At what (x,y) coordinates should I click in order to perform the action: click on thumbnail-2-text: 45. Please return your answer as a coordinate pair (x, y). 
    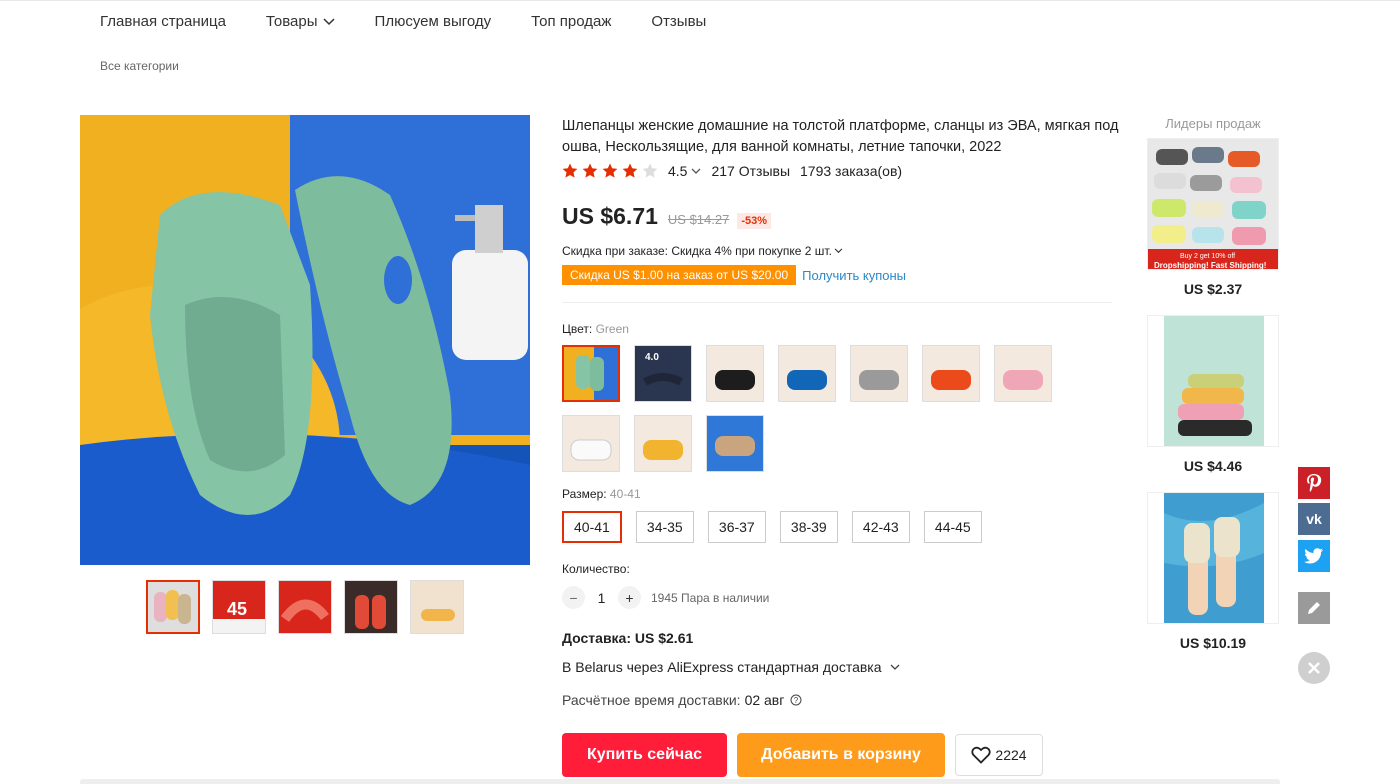
    Looking at the image, I should click on (237, 609).